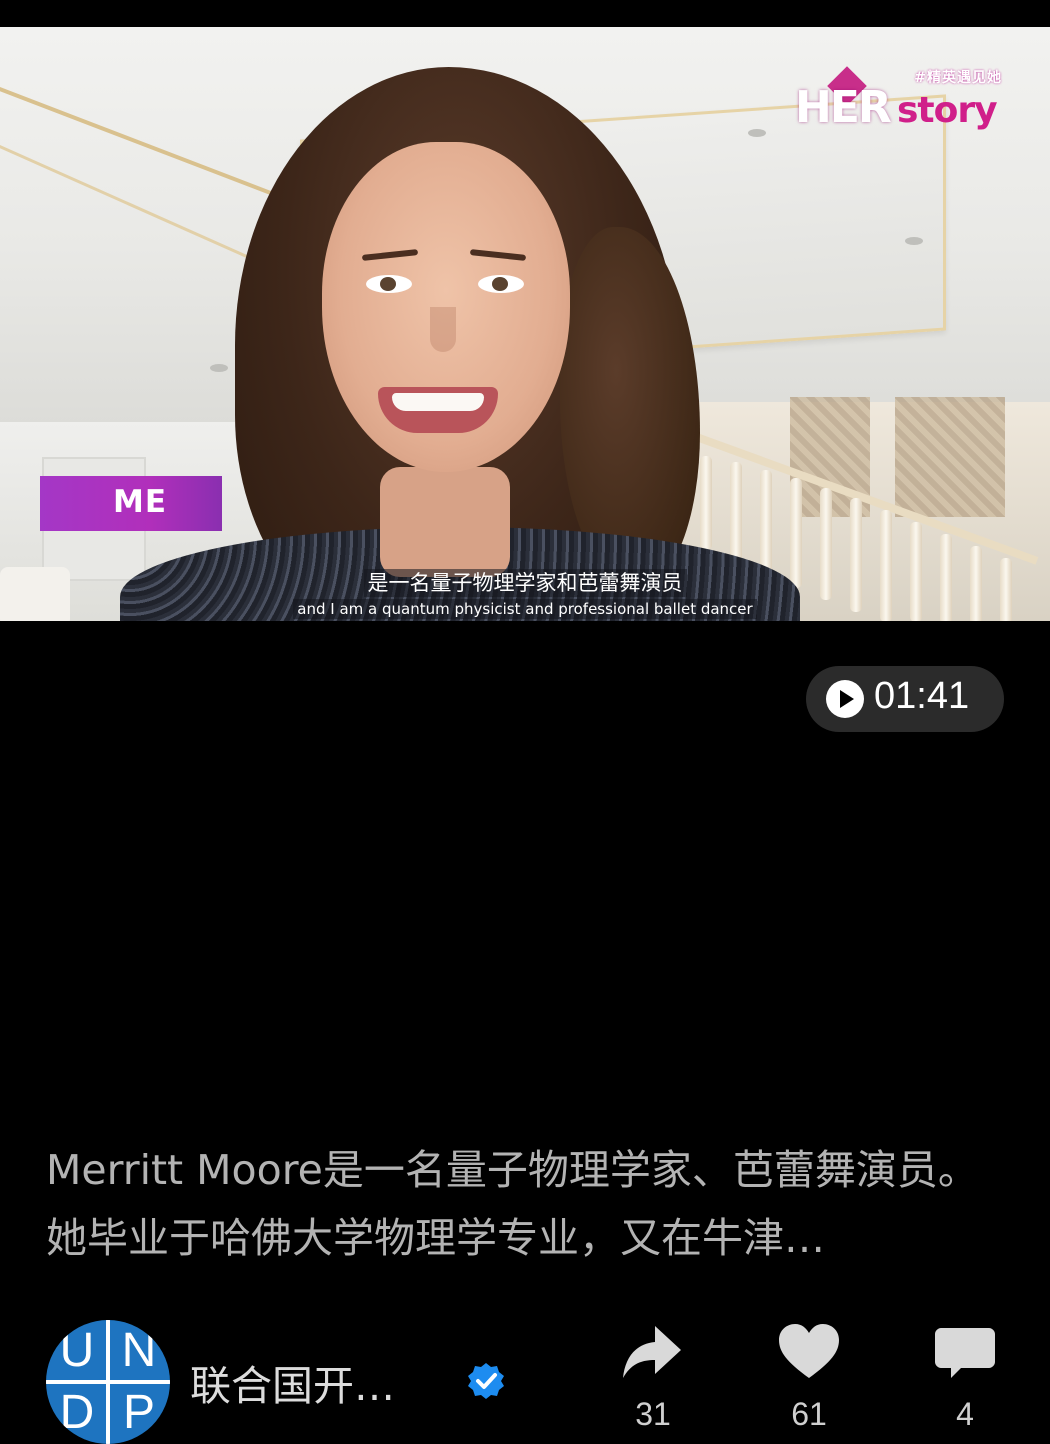  I want to click on teeth, so click(438, 402).